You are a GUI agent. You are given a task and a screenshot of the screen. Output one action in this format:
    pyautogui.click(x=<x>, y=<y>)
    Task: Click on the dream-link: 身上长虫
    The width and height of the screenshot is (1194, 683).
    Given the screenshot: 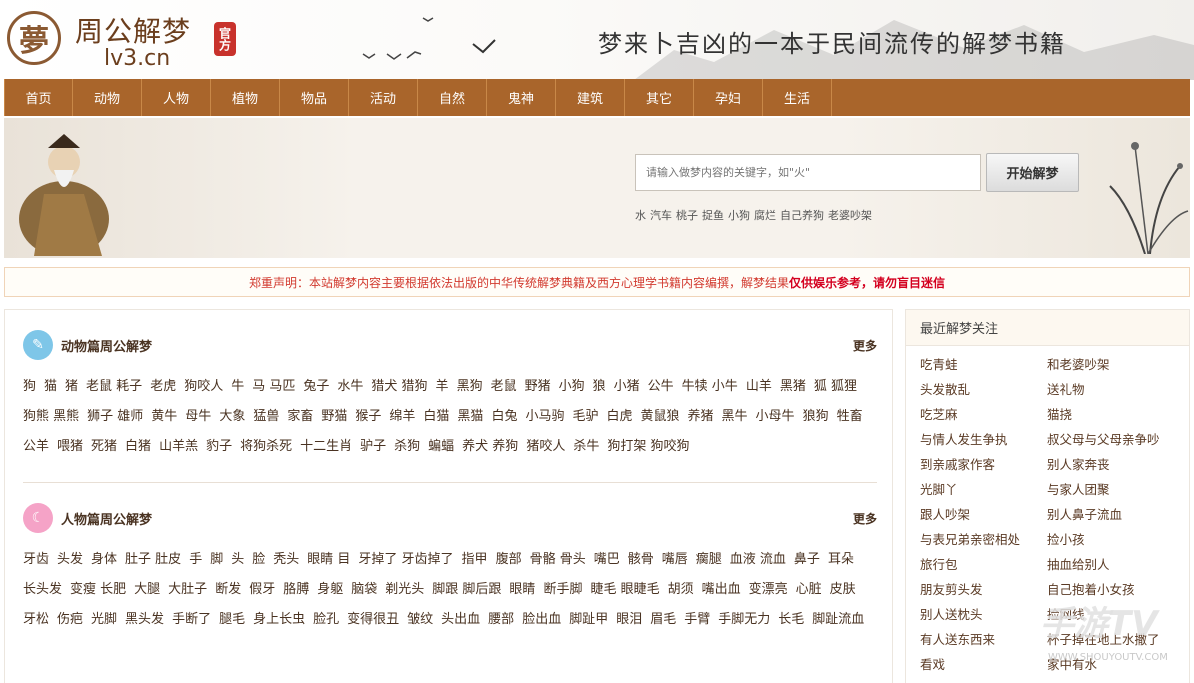 What is the action you would take?
    pyautogui.click(x=279, y=619)
    